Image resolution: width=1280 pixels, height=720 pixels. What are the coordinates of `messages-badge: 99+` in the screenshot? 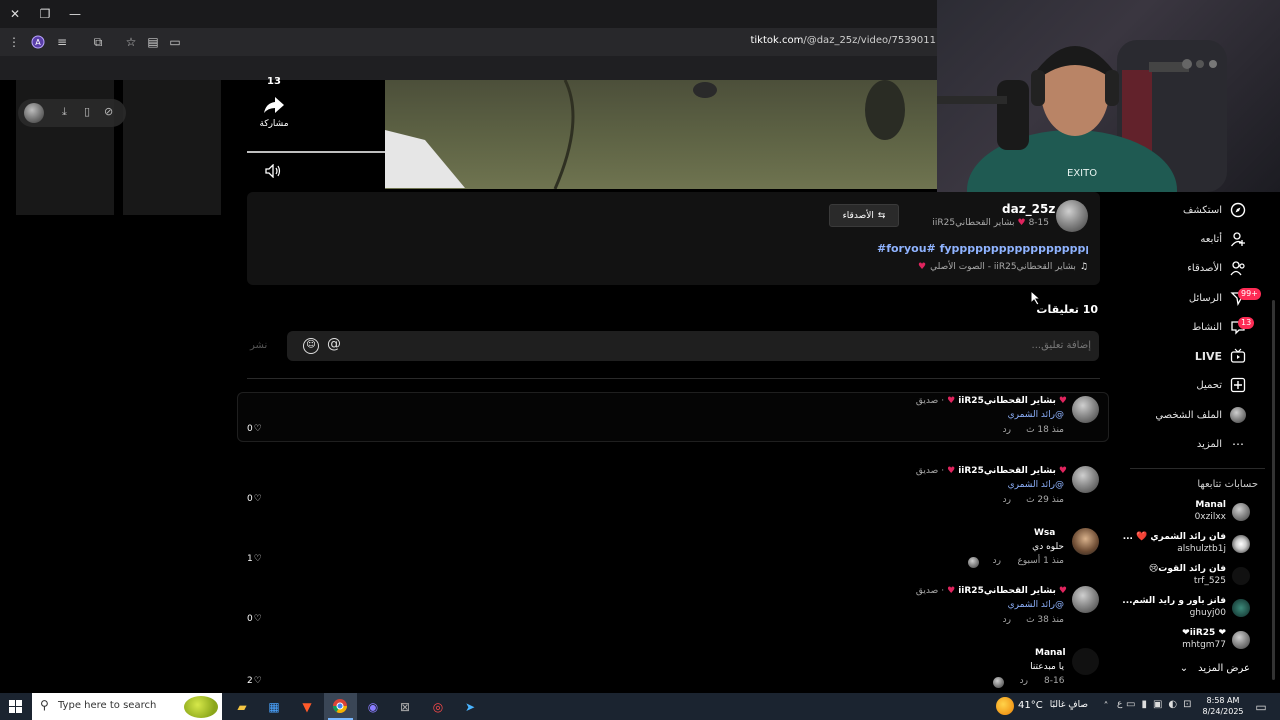 It's located at (1249, 294).